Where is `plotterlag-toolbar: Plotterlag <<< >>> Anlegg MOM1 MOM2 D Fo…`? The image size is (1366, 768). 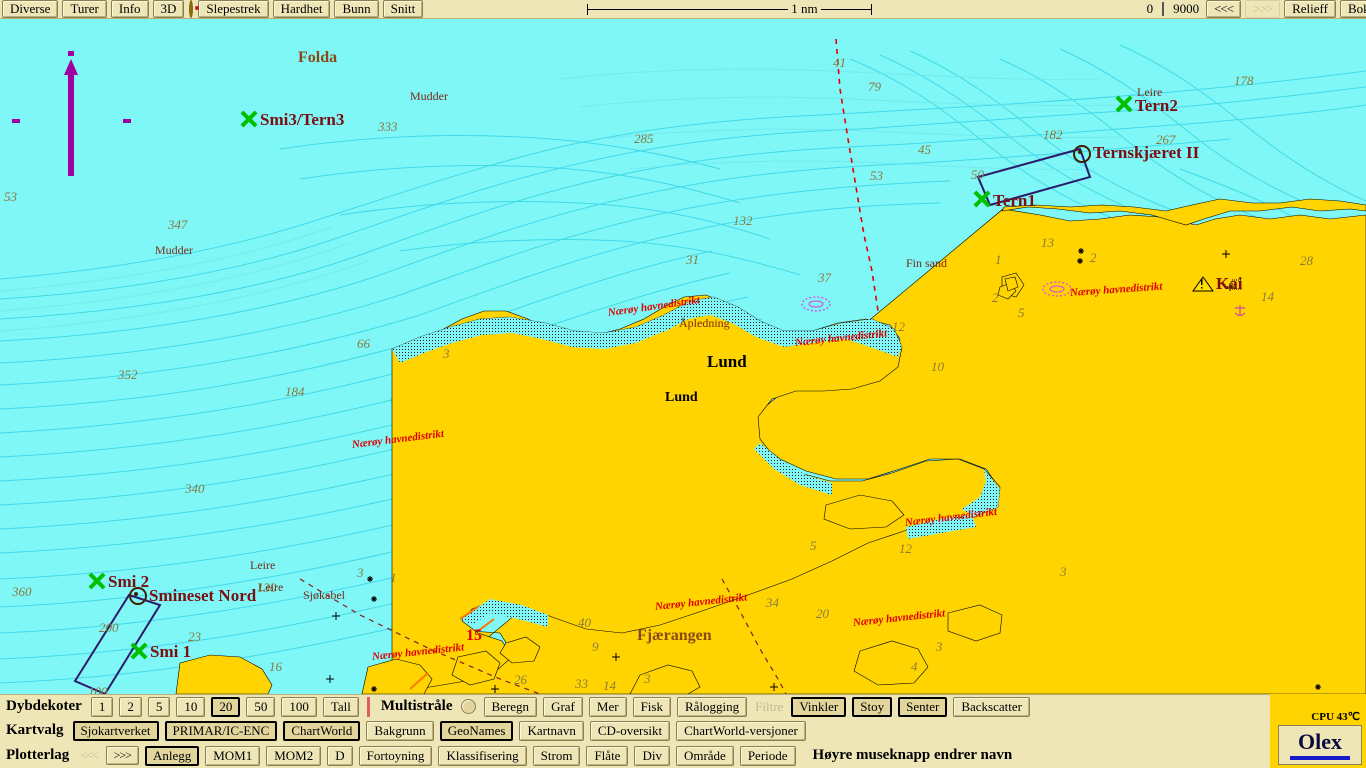
plotterlag-toolbar: Plotterlag <<< >>> Anlegg MOM1 MOM2 D Fo… is located at coordinates (683, 755).